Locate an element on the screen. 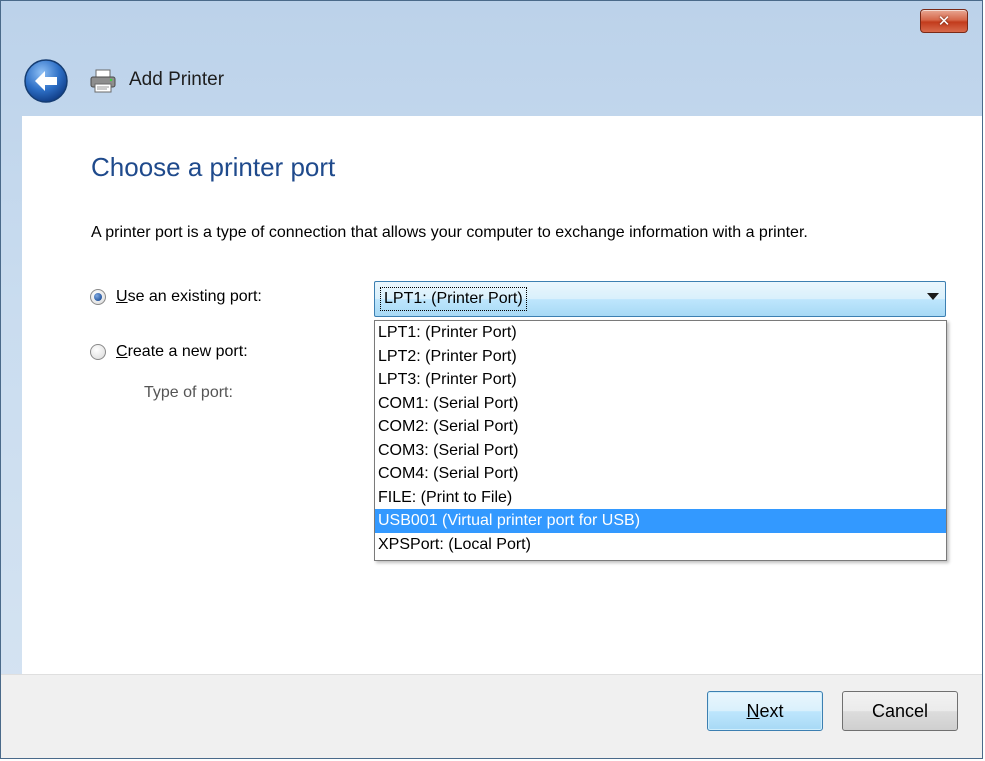  new-port-access-key: C is located at coordinates (122, 351).